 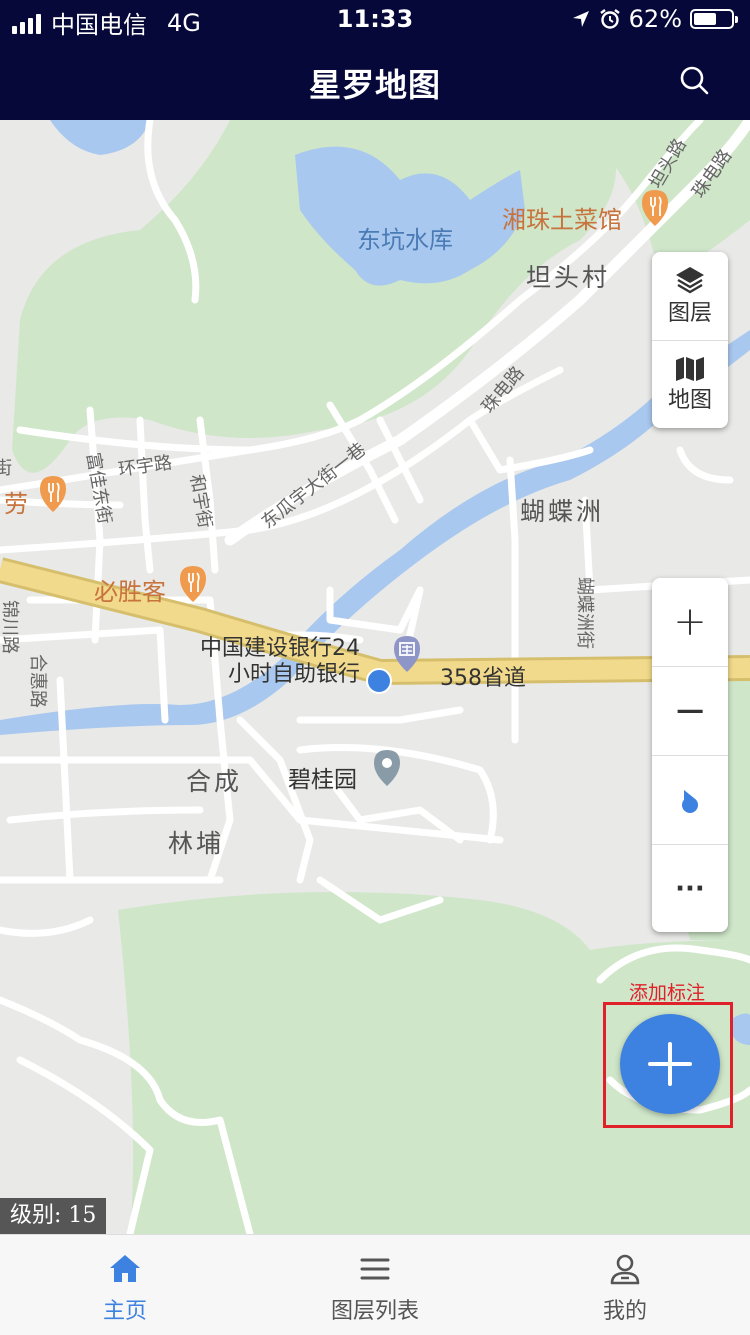 What do you see at coordinates (667, 993) in the screenshot?
I see `add-annotation-label: 添加标注` at bounding box center [667, 993].